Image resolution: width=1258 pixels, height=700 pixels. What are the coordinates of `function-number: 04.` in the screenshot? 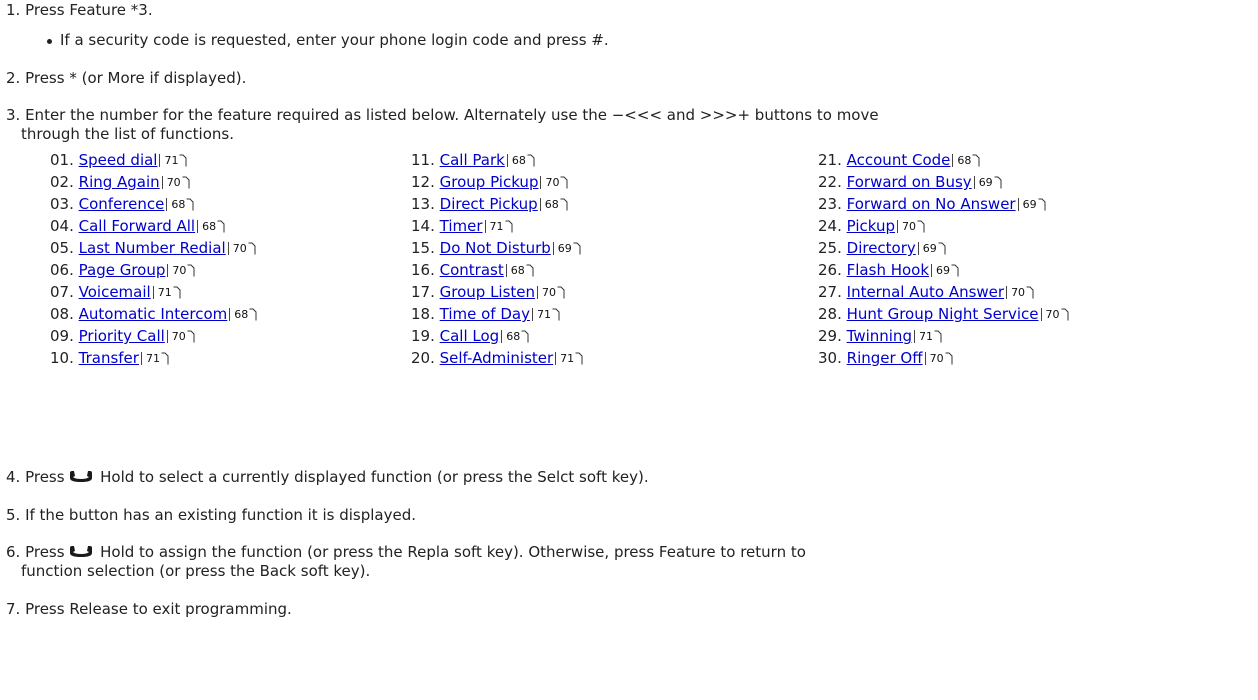 It's located at (62, 226).